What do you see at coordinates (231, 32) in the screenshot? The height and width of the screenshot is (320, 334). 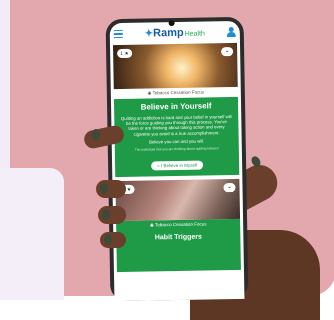 I see `user-profile-icon` at bounding box center [231, 32].